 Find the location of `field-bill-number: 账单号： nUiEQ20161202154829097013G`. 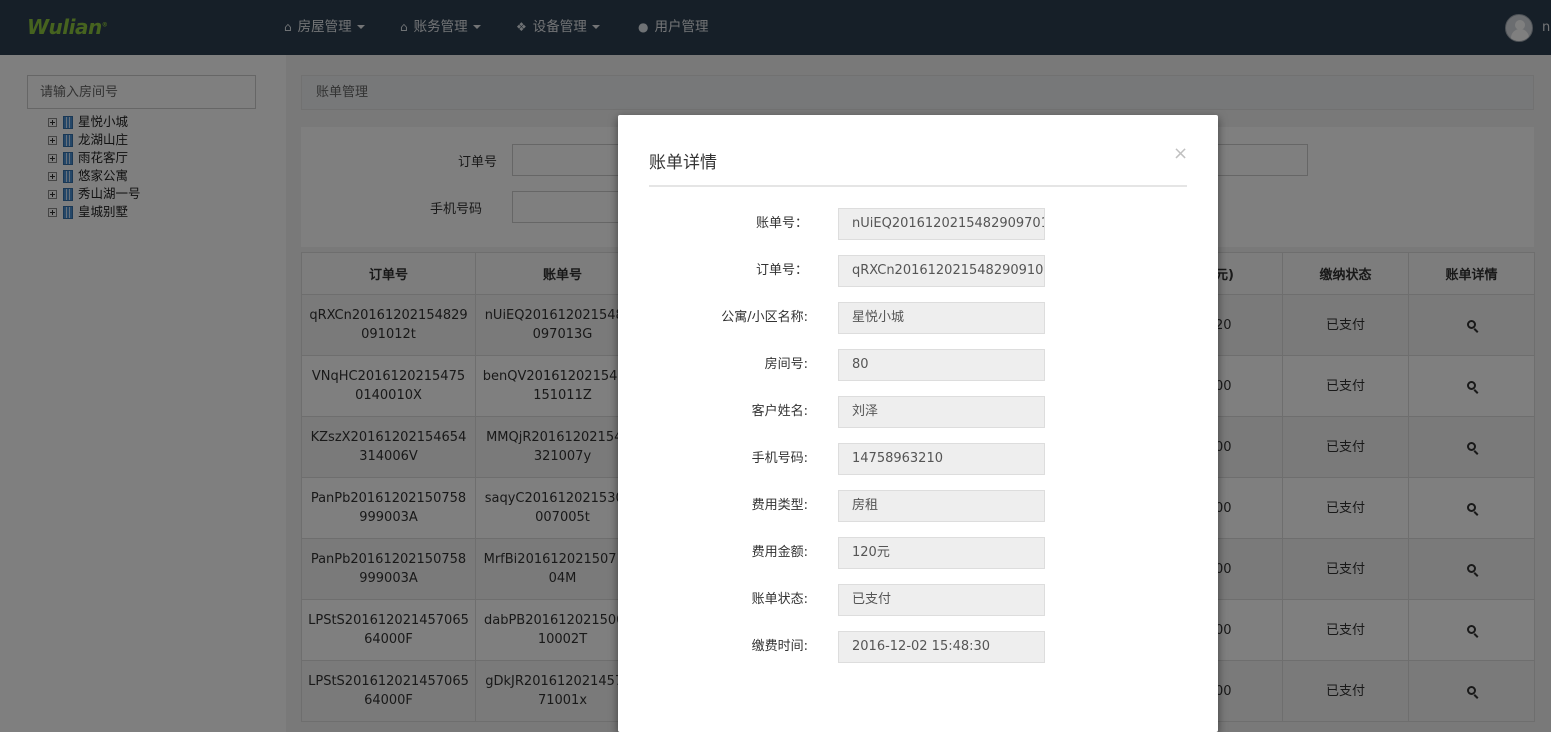

field-bill-number: 账单号： nUiEQ20161202154829097013G is located at coordinates (918, 224).